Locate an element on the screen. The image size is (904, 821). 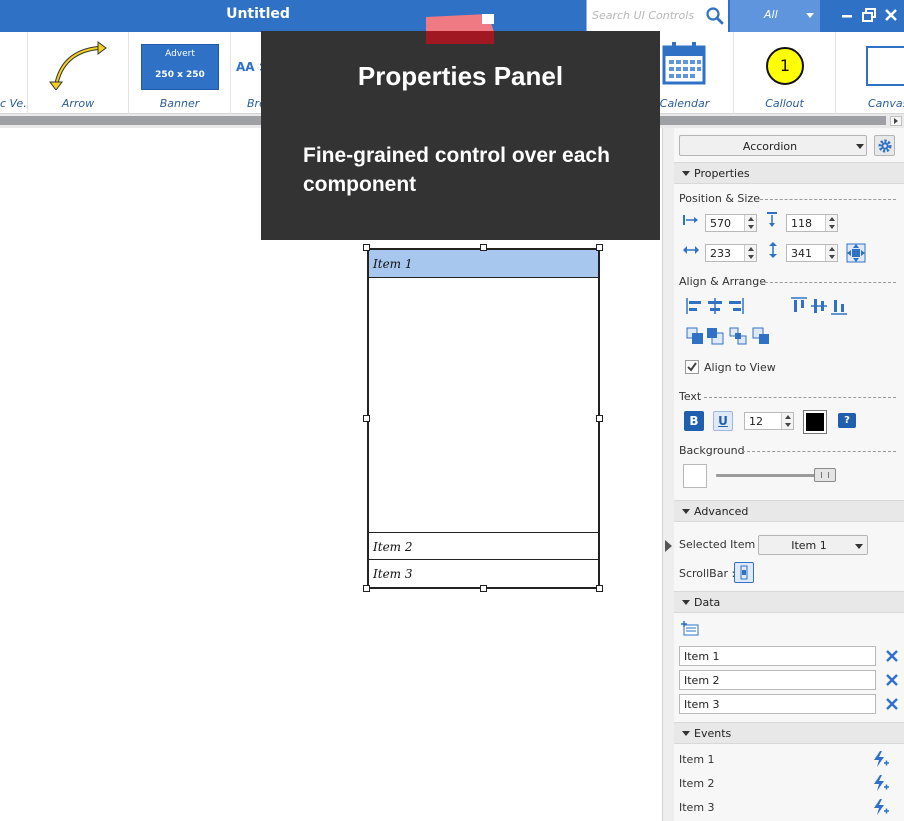
scrollbar-toggle is located at coordinates (744, 572).